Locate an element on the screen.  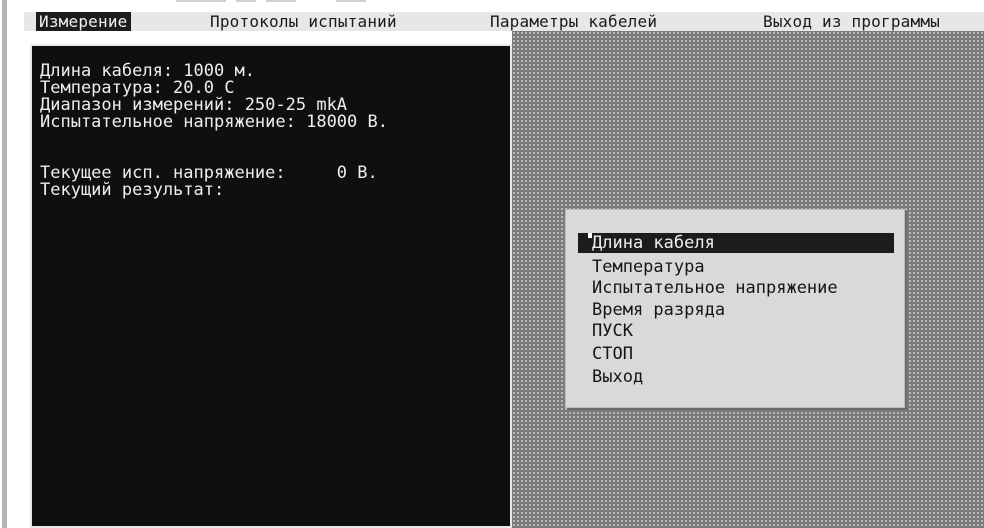
menu-option-stop: СТОП is located at coordinates (605, 354).